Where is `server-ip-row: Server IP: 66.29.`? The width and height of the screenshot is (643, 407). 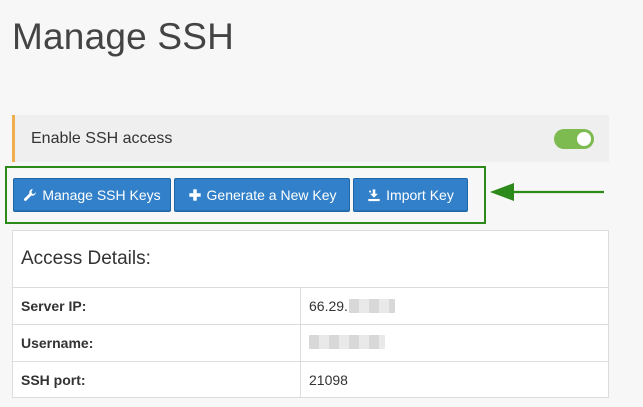
server-ip-row: Server IP: 66.29. is located at coordinates (310, 305).